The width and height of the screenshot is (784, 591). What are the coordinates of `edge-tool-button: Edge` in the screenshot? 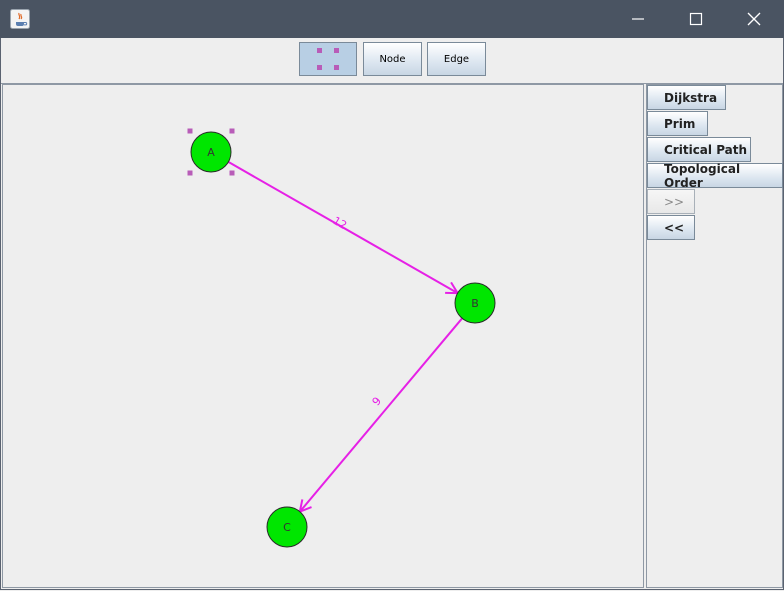 It's located at (456, 59).